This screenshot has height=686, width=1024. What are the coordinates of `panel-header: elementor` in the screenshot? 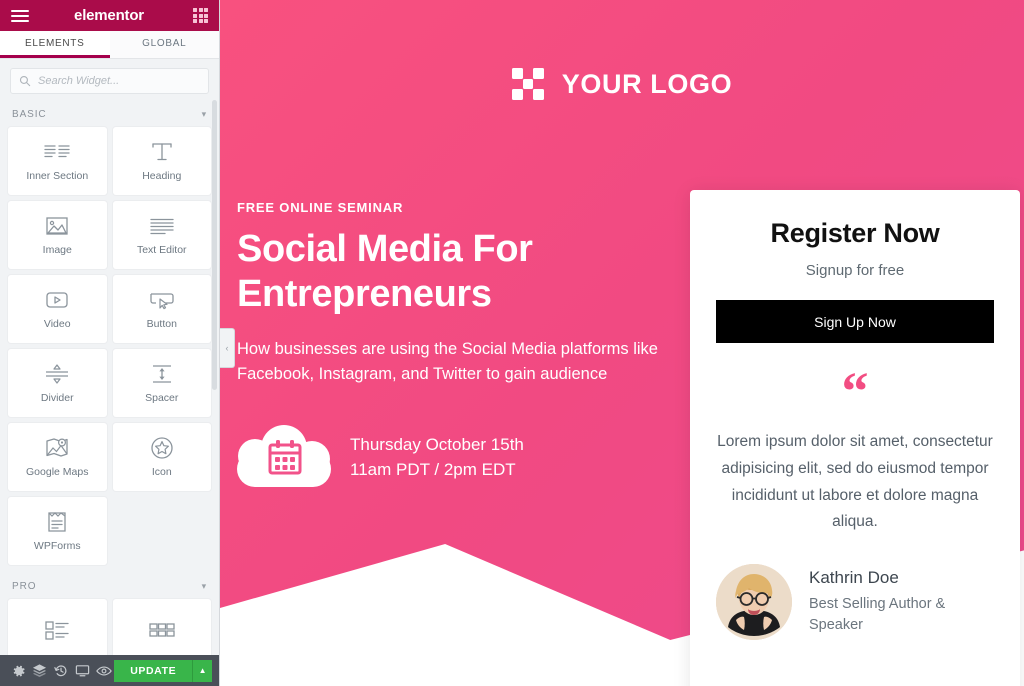 It's located at (109, 15).